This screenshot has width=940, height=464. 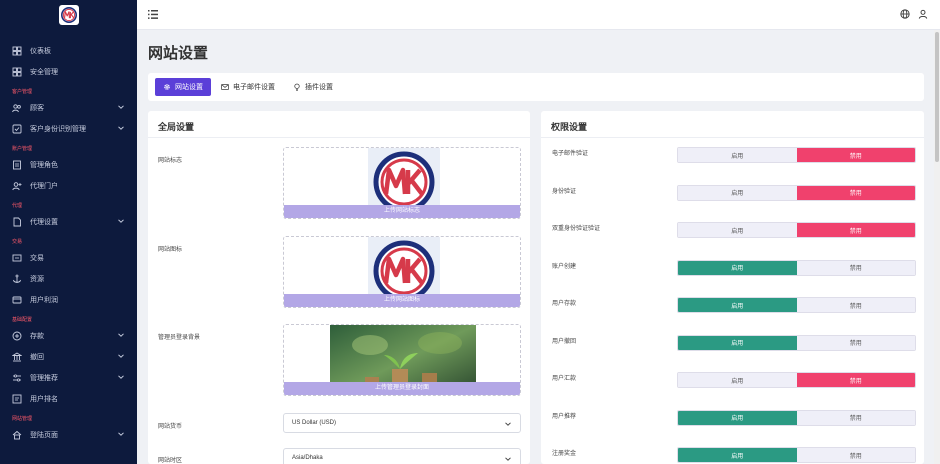 What do you see at coordinates (402, 300) in the screenshot?
I see `upload-icon-button: 上传网站图标` at bounding box center [402, 300].